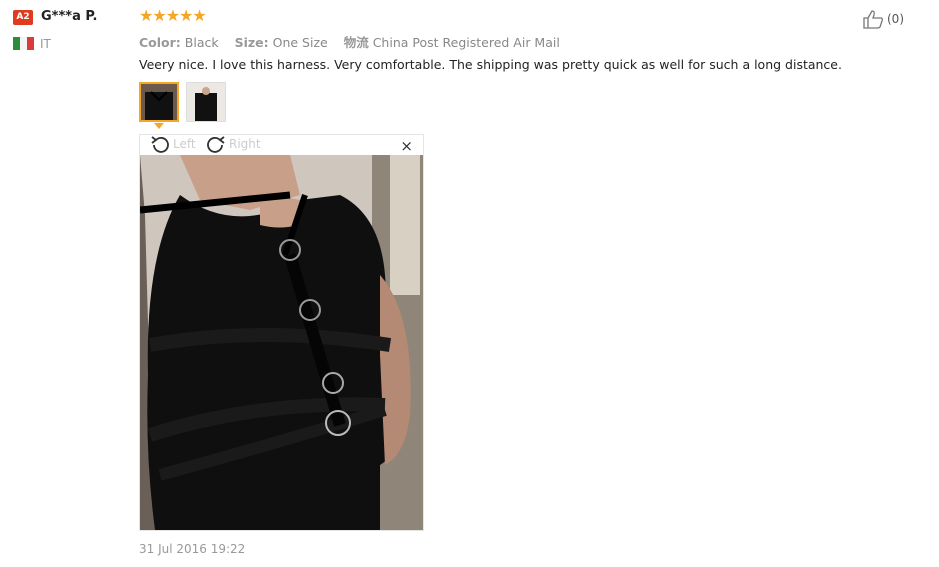 This screenshot has width=939, height=567. What do you see at coordinates (23, 17) in the screenshot?
I see `reviewer-level-badge: A2` at bounding box center [23, 17].